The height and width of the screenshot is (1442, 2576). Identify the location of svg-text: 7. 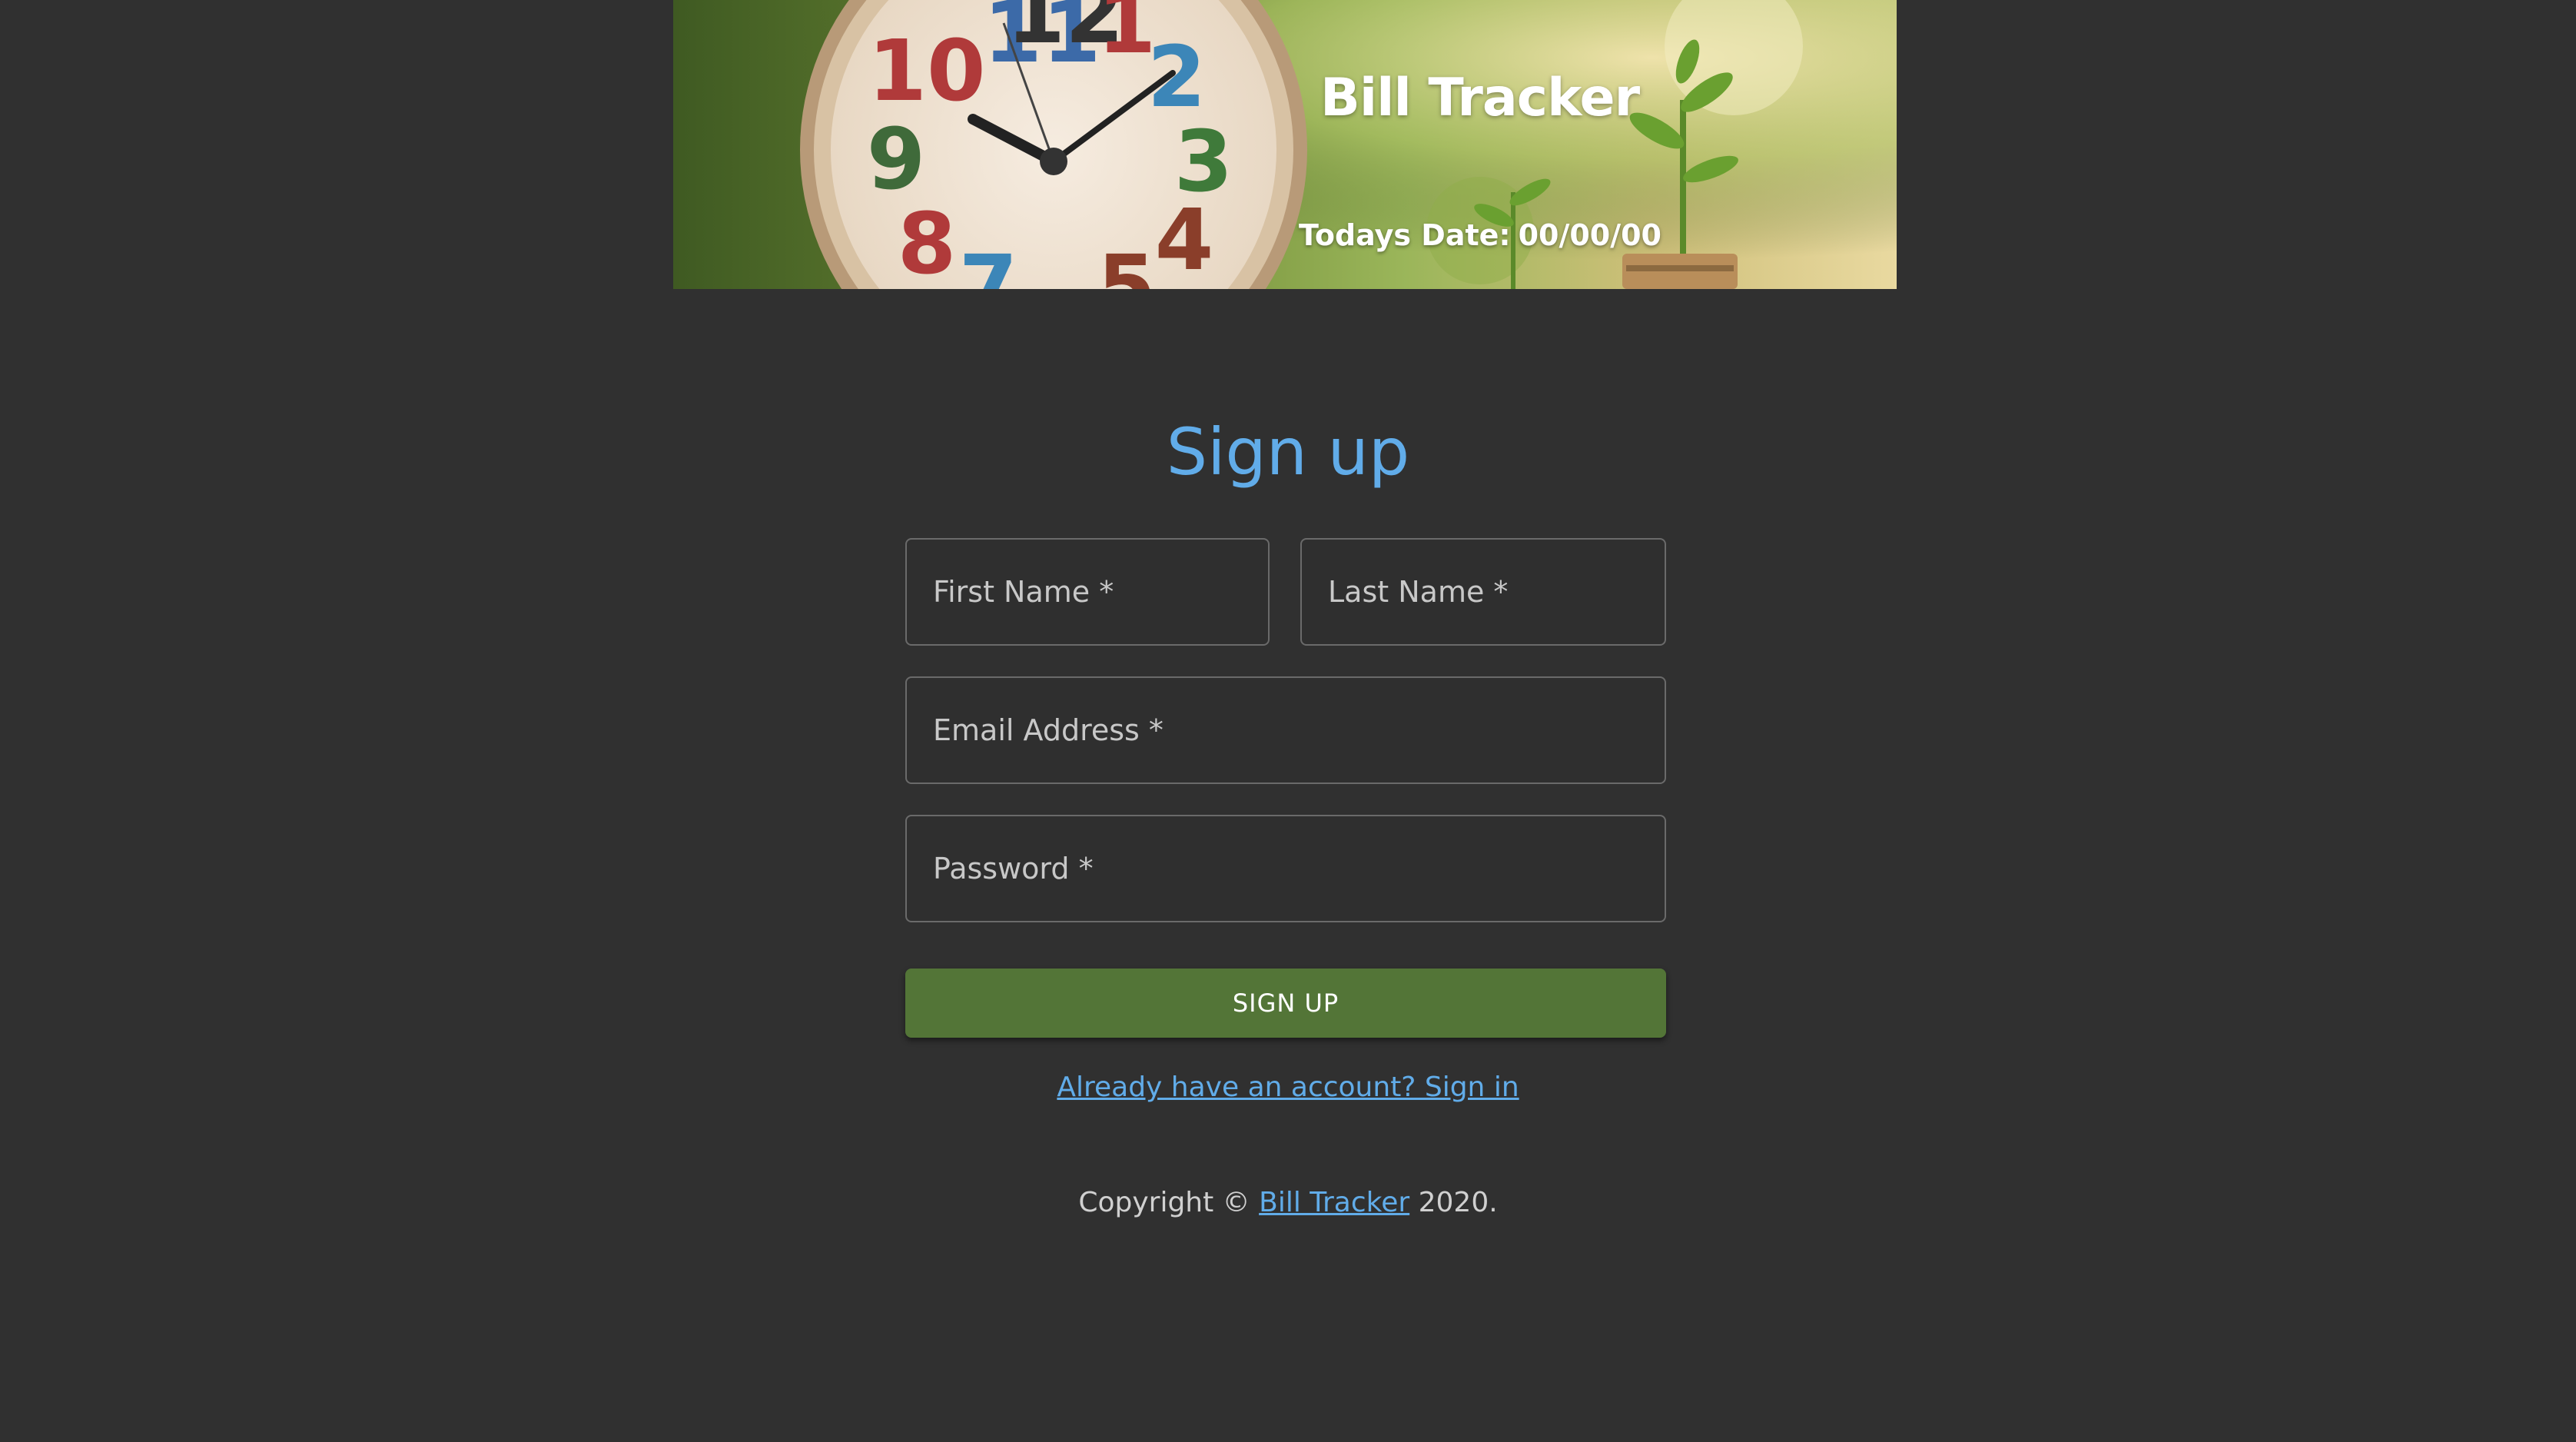
(989, 263).